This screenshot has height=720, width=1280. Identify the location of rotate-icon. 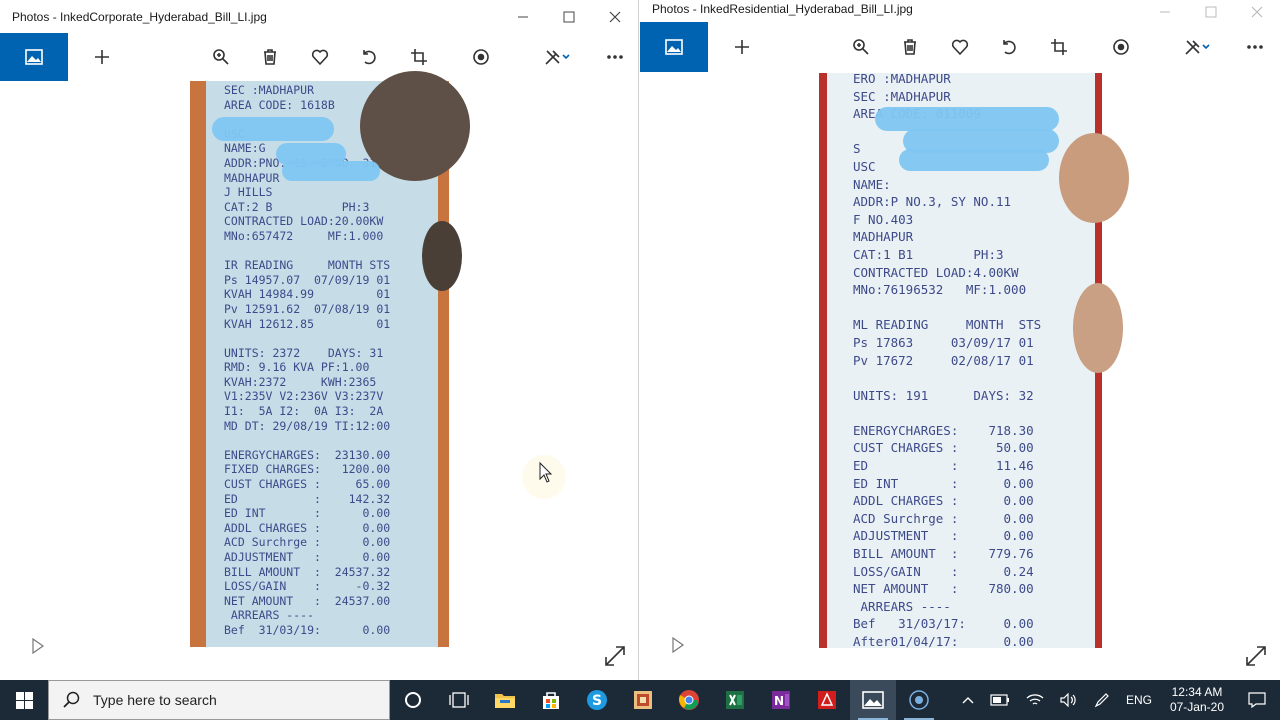
(1009, 47).